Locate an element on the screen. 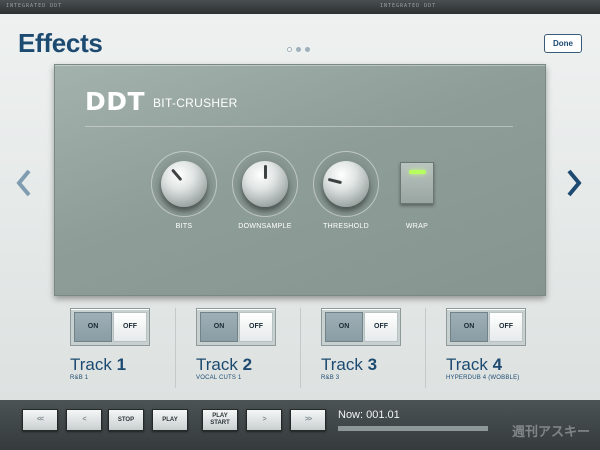 This screenshot has height=450, width=600. knob-threshold is located at coordinates (346, 184).